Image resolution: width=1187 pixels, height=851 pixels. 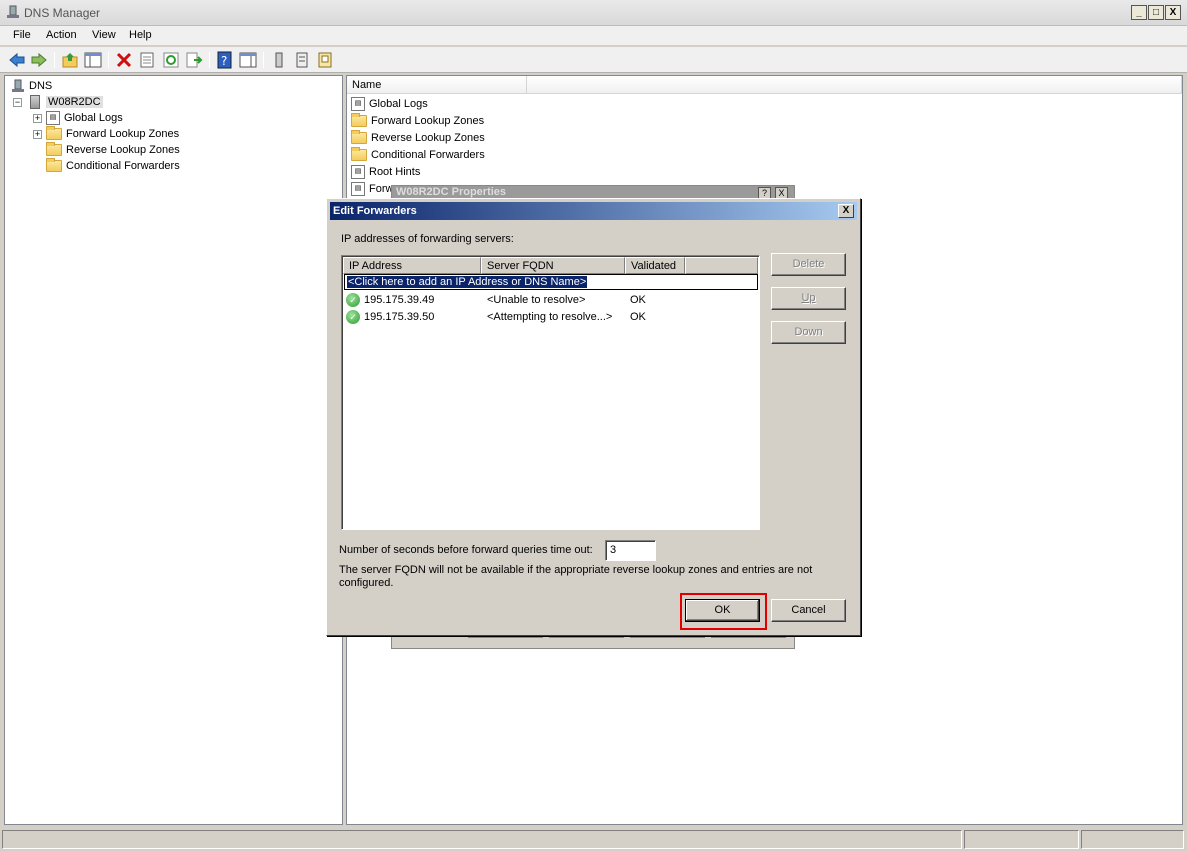 I want to click on ip-address-cell: 195.175.39.50, so click(x=399, y=317).